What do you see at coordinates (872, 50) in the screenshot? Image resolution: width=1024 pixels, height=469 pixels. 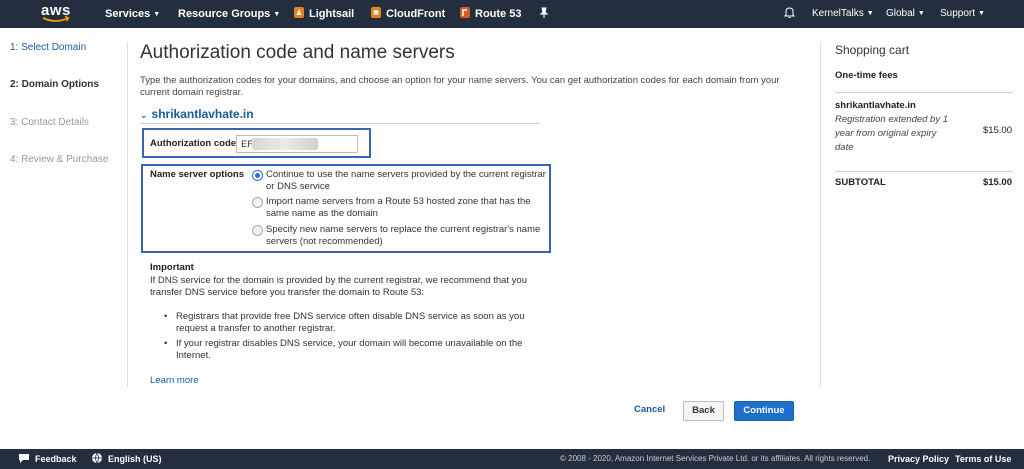 I see `cart-title: Shopping cart` at bounding box center [872, 50].